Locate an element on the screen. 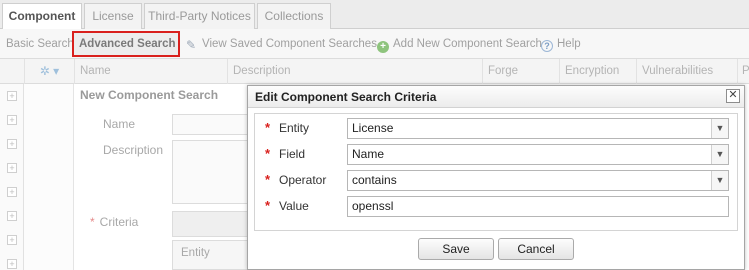  column-p: P is located at coordinates (743, 71).